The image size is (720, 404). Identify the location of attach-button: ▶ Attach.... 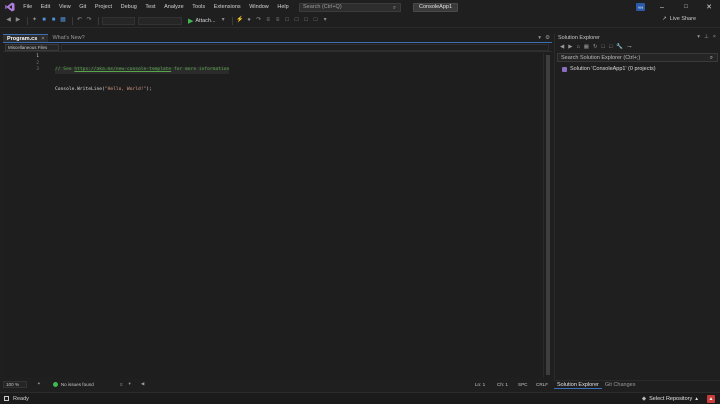
(202, 21).